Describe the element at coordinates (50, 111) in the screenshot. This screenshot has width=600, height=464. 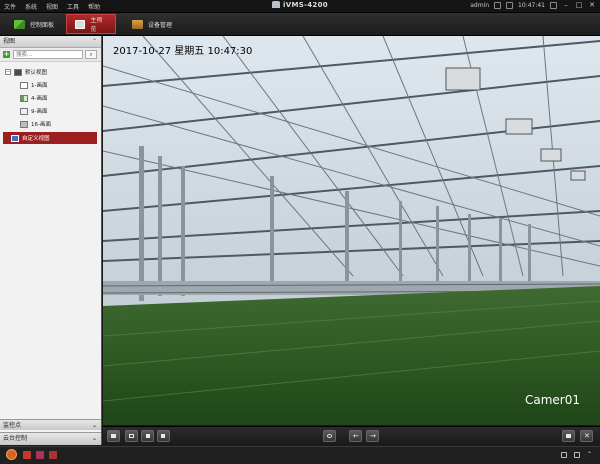
I see `tree-node-layout-9: 9-画面` at that location.